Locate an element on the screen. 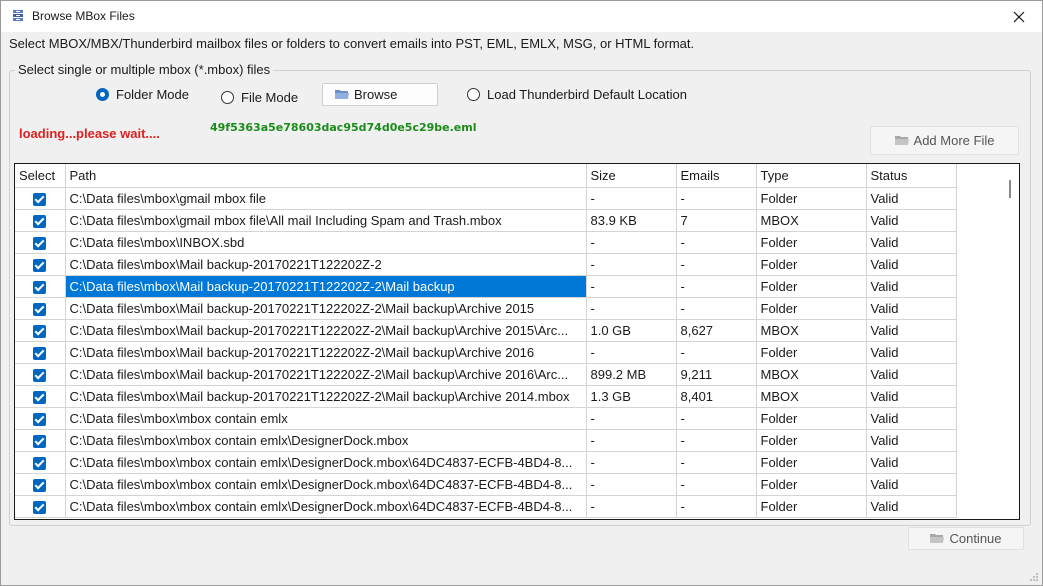 The width and height of the screenshot is (1043, 586). browse-button: Browse is located at coordinates (380, 94).